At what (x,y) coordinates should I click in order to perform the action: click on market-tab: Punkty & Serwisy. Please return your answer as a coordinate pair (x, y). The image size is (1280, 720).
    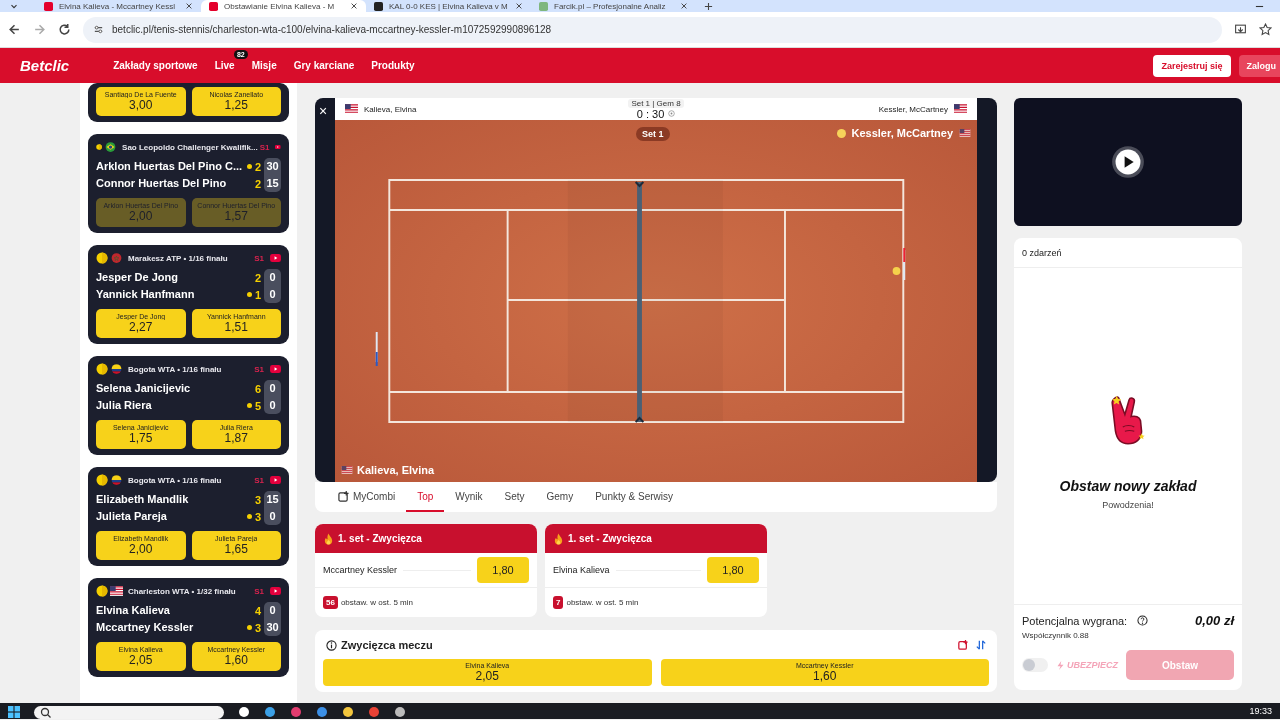
    Looking at the image, I should click on (634, 497).